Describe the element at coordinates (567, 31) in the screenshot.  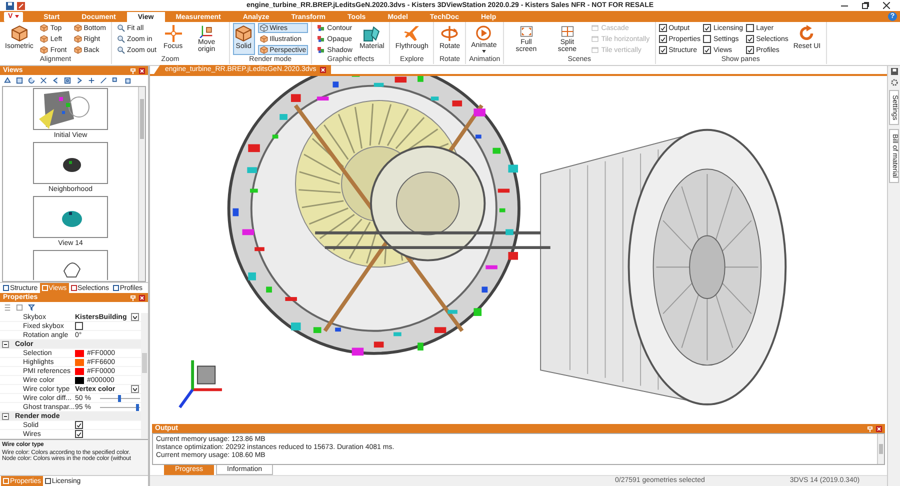
I see `split-screen-icon` at that location.